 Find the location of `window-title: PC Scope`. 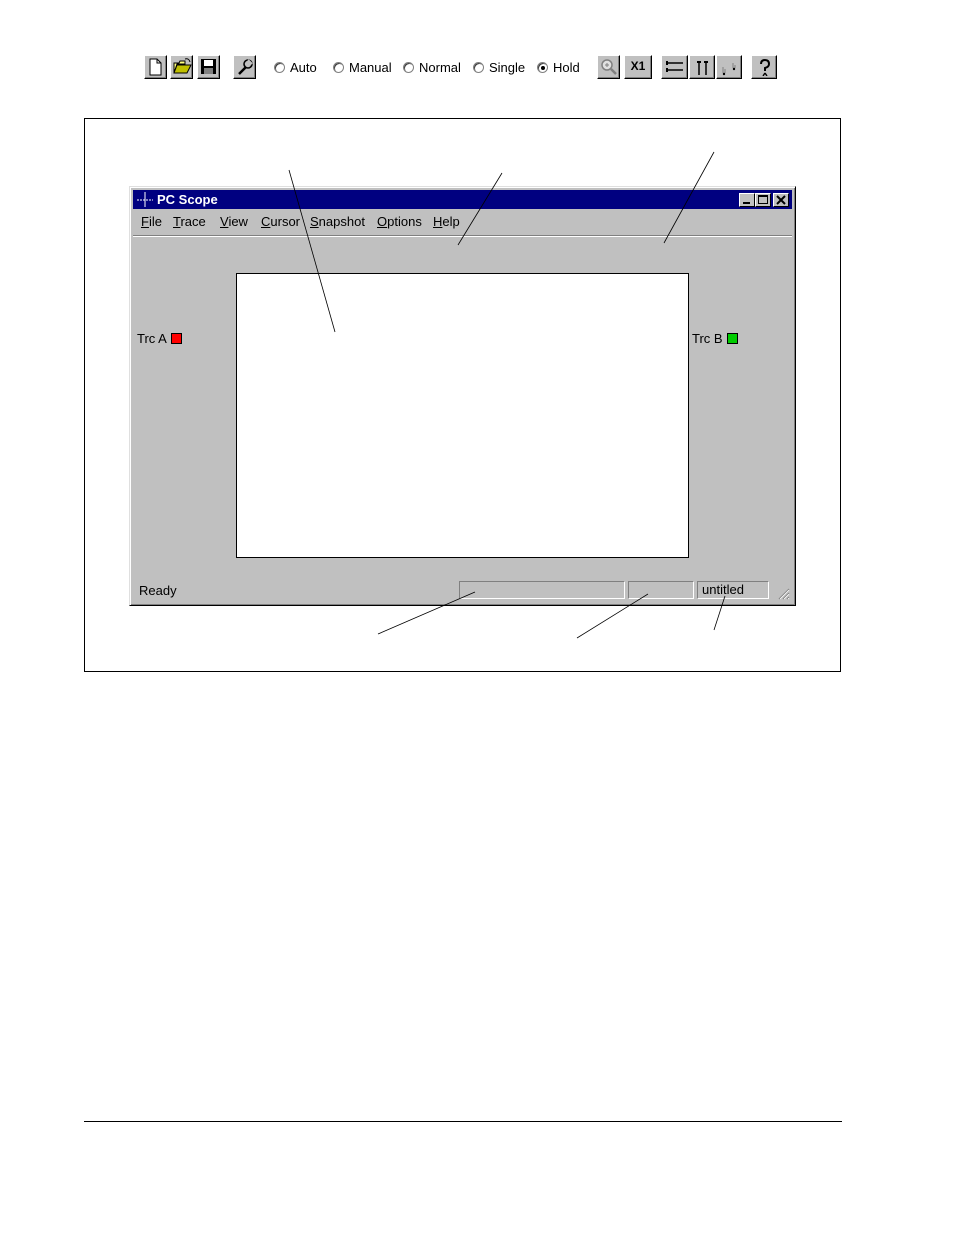

window-title: PC Scope is located at coordinates (187, 199).